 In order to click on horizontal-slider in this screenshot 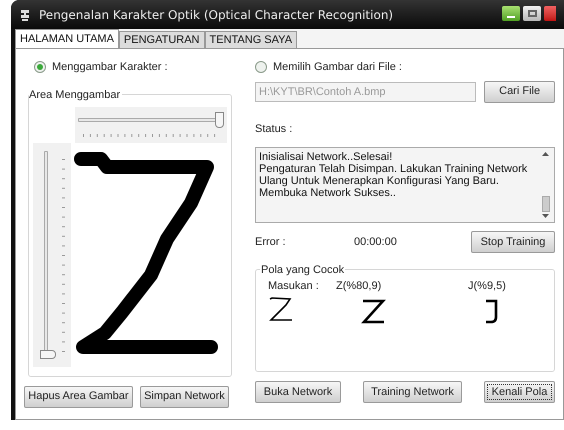, I will do `click(151, 120)`.